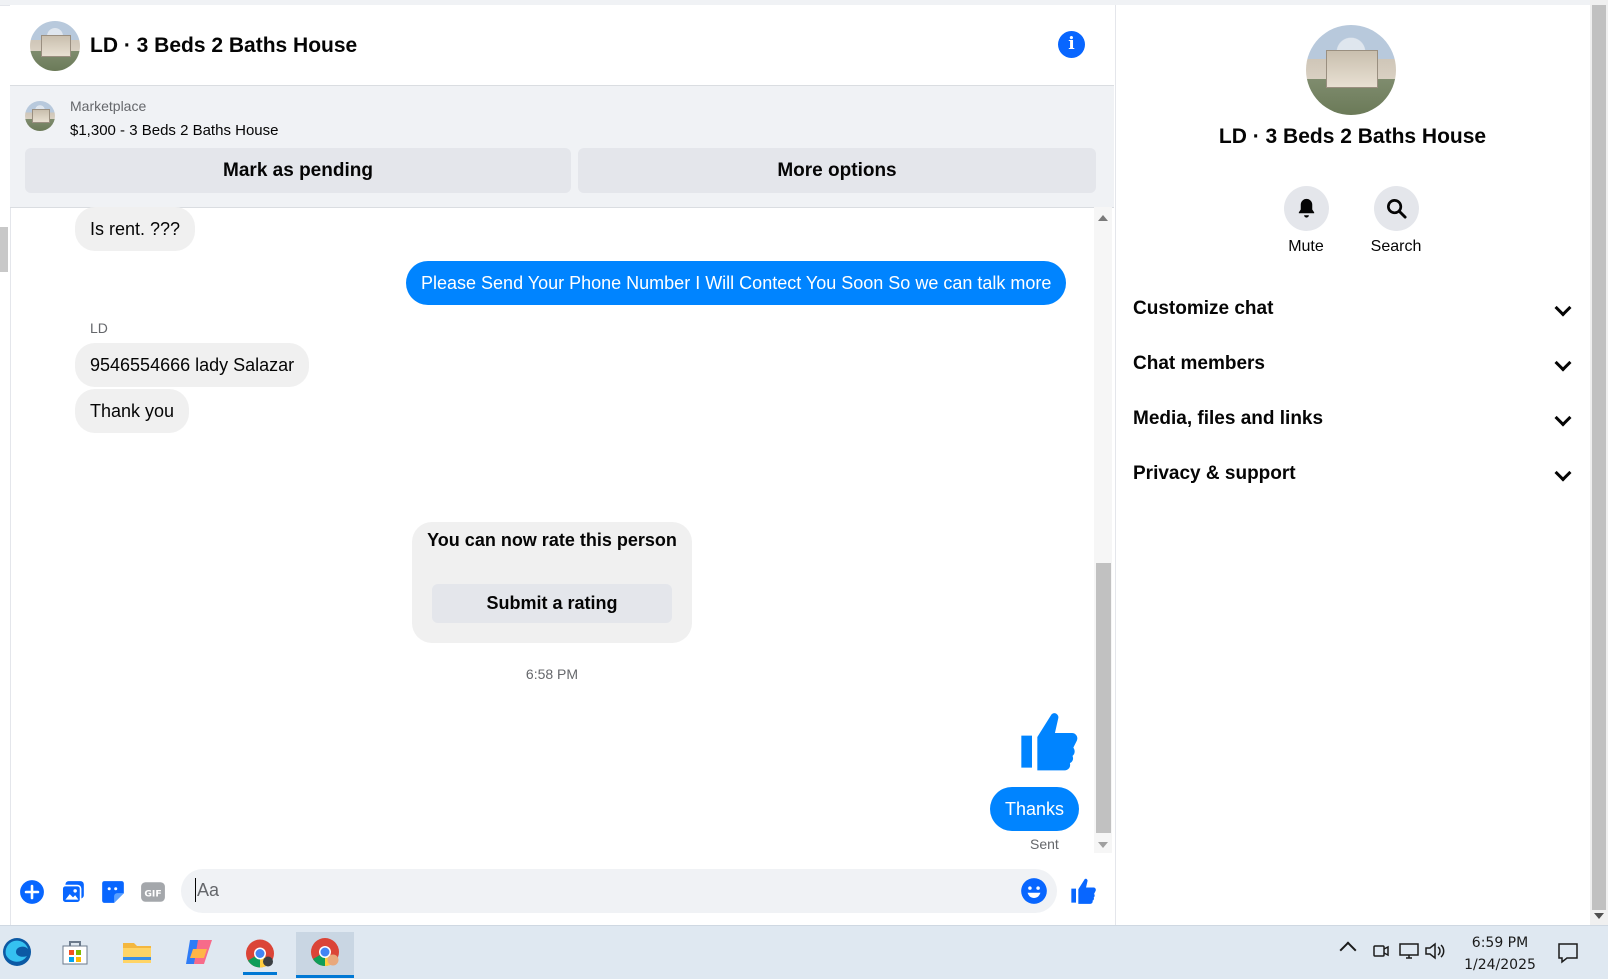  What do you see at coordinates (1352, 136) in the screenshot?
I see `details-title: LD · 3 Beds 2 Baths House` at bounding box center [1352, 136].